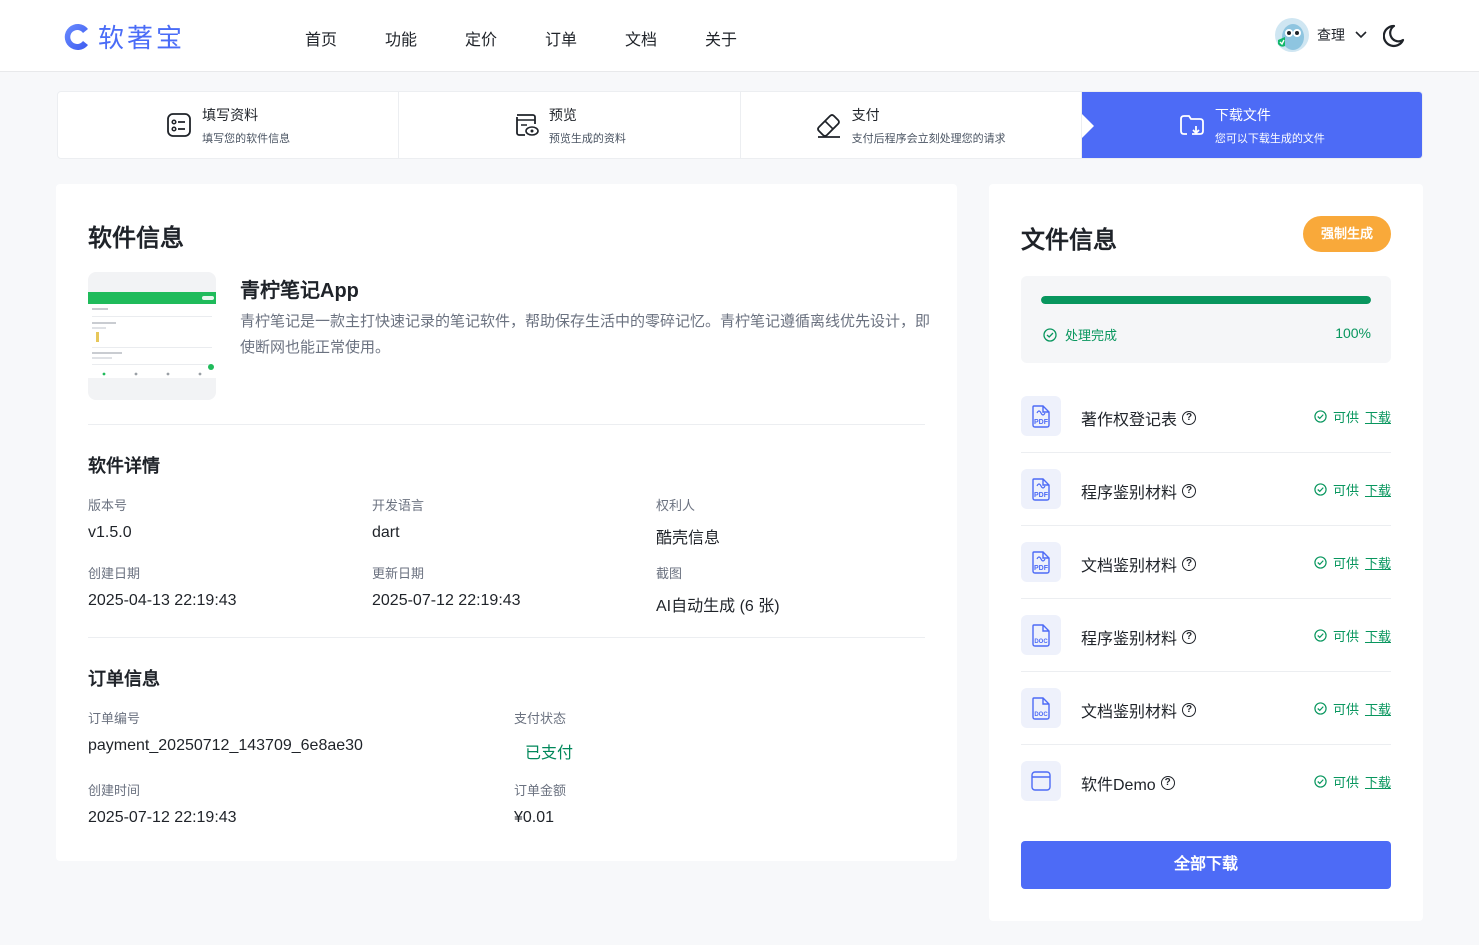 The image size is (1479, 945). What do you see at coordinates (1206, 416) in the screenshot?
I see `file-row: PDF 著作权登记表? 可供 下载` at bounding box center [1206, 416].